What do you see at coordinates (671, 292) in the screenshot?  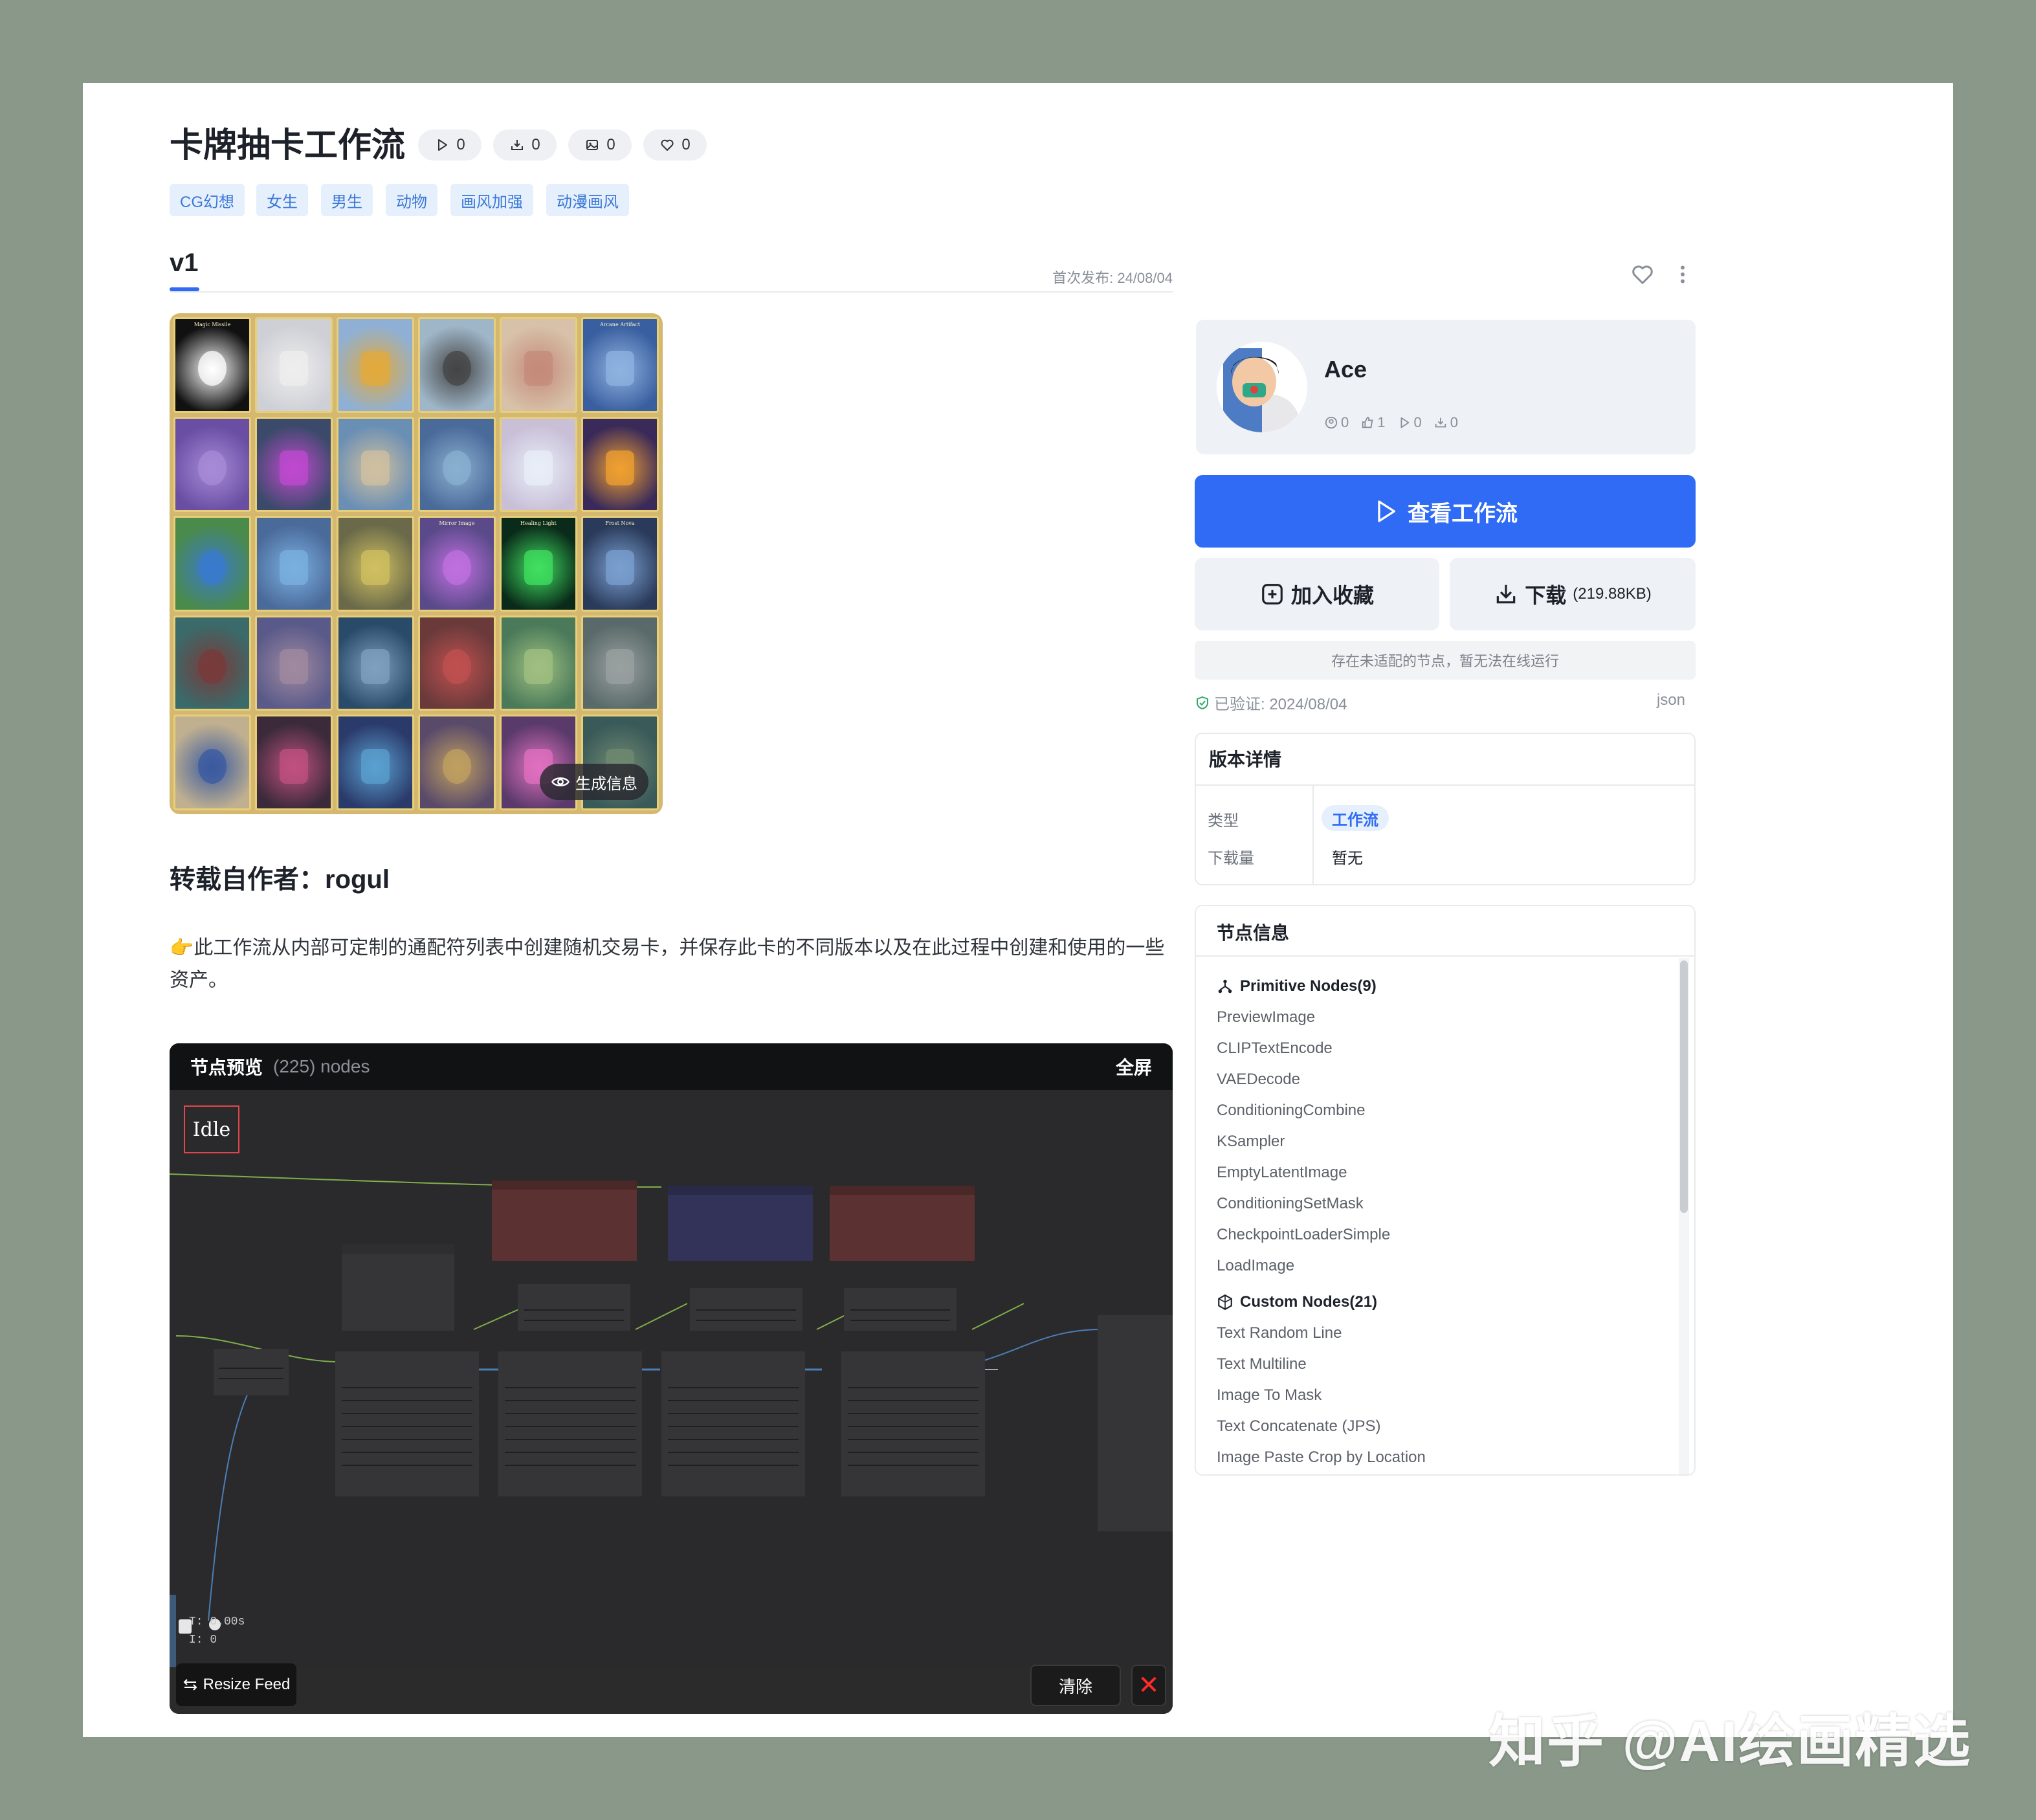 I see `divider` at bounding box center [671, 292].